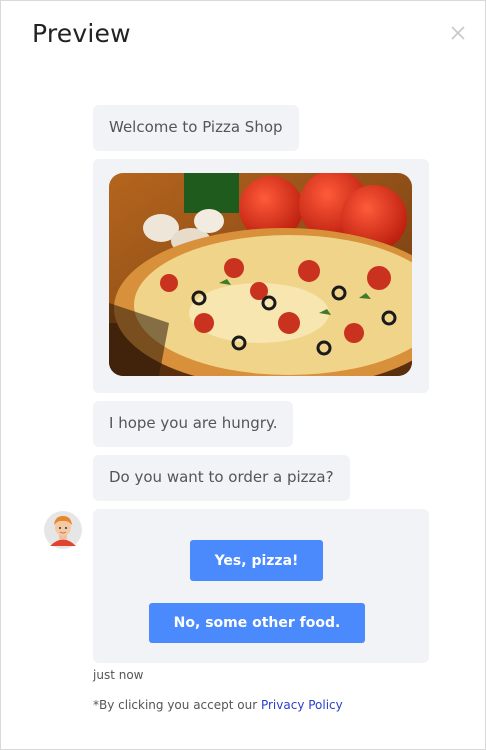  What do you see at coordinates (63, 530) in the screenshot?
I see `bot-avatar` at bounding box center [63, 530].